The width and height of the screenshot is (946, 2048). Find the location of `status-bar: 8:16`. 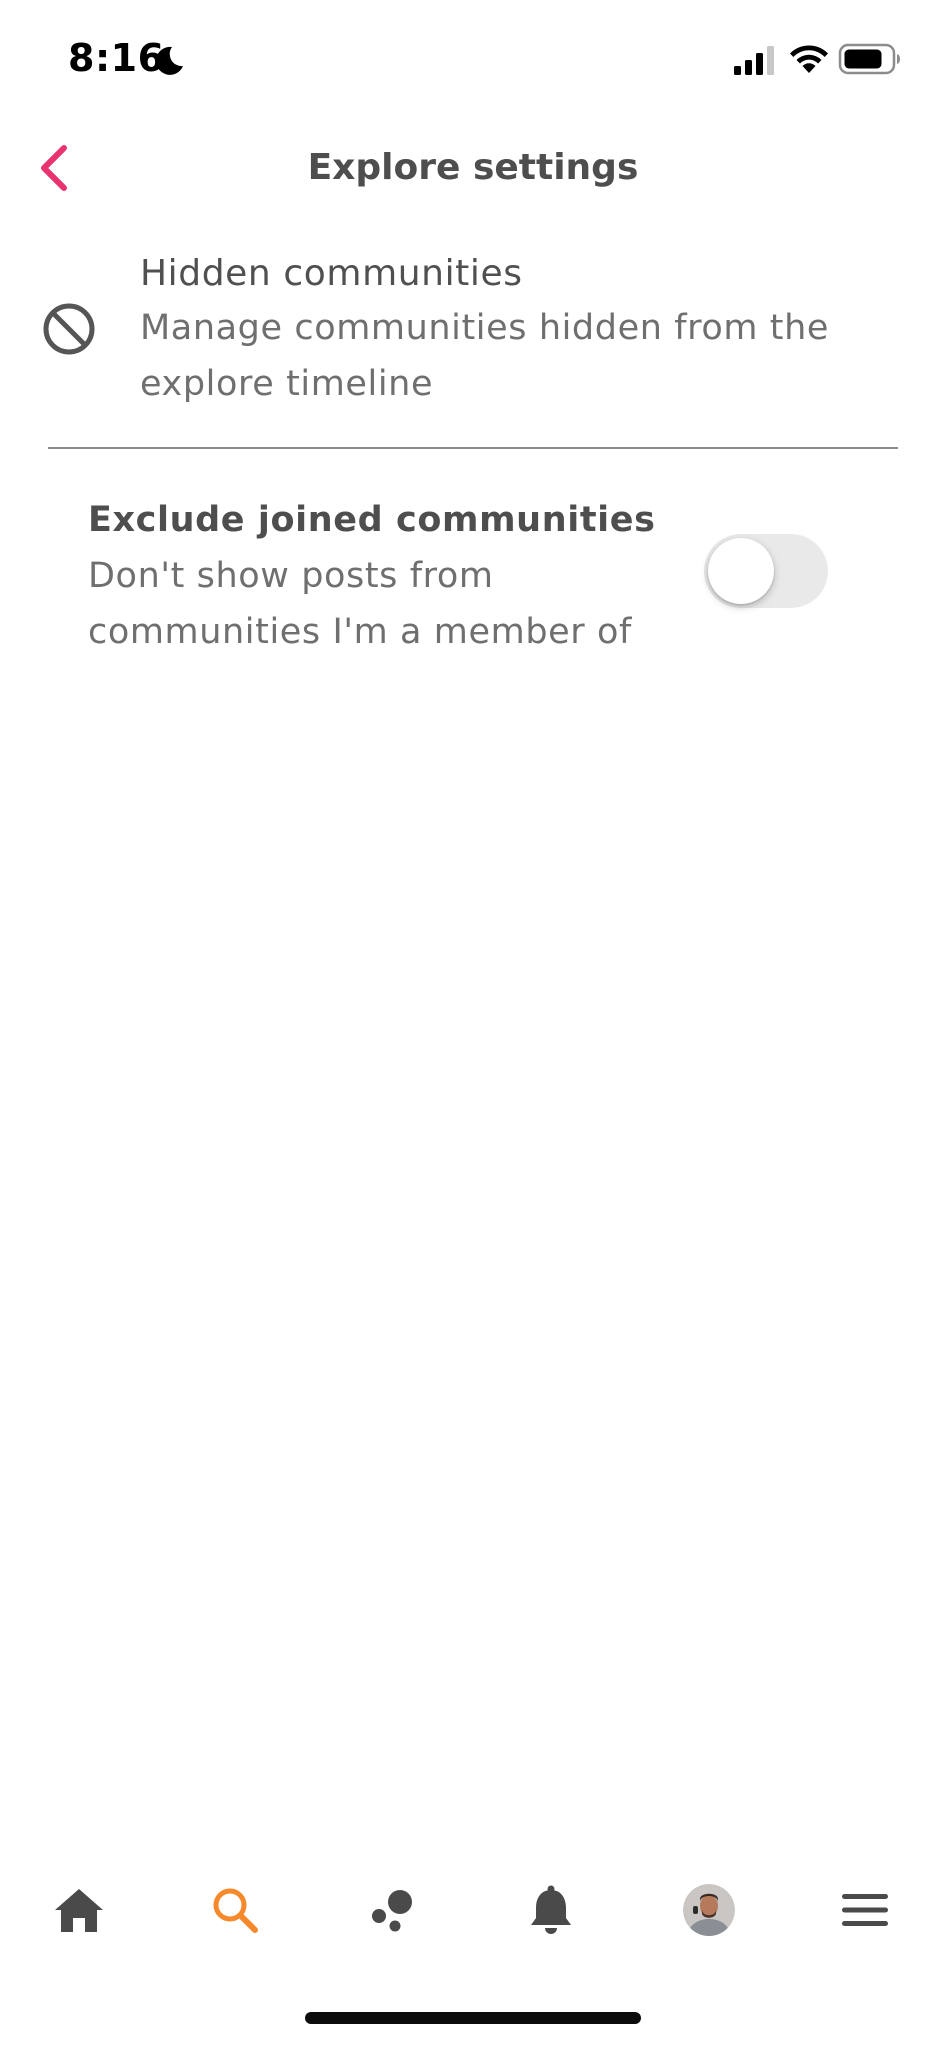

status-bar: 8:16 is located at coordinates (473, 60).